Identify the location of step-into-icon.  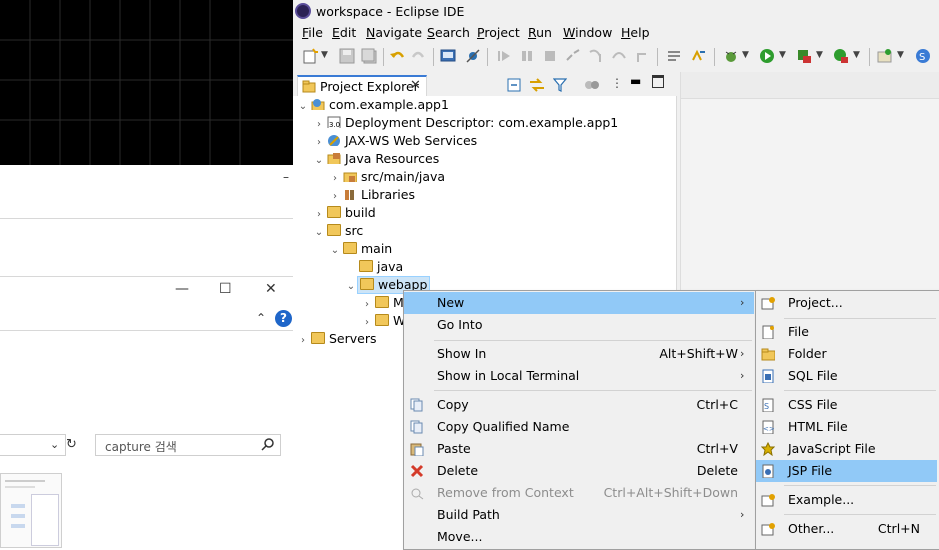
(596, 56).